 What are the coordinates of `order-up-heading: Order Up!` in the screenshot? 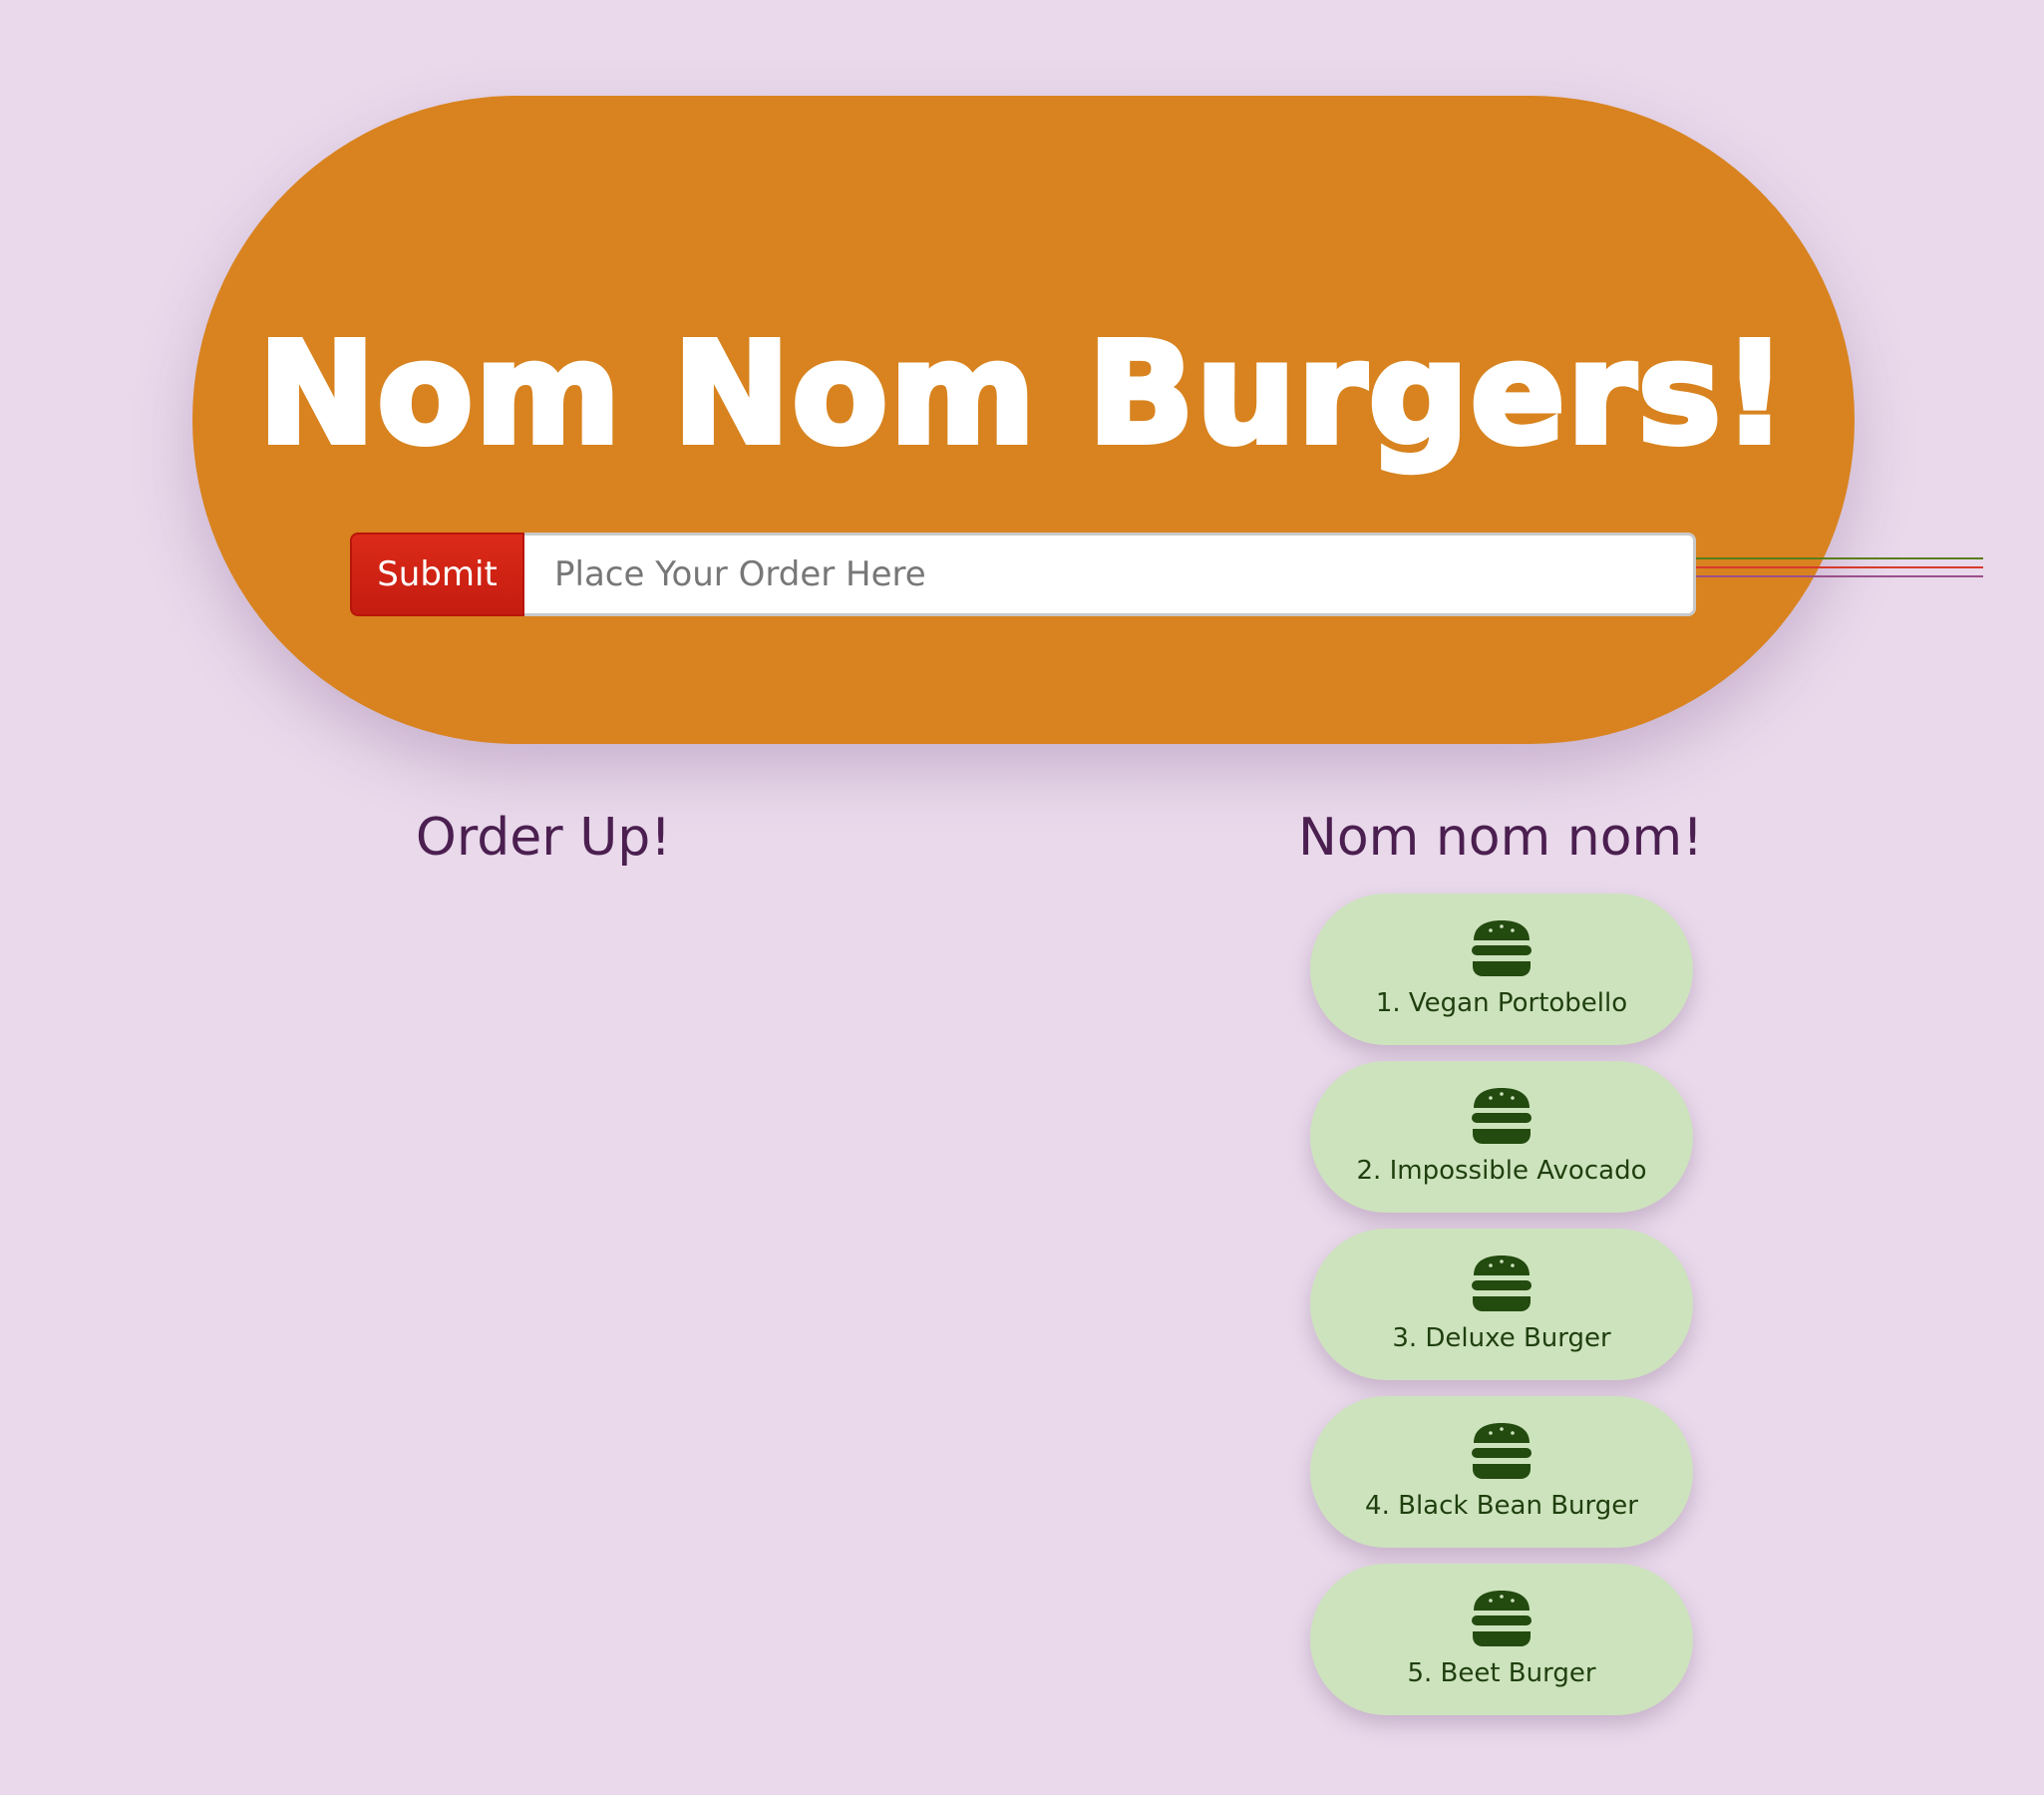 It's located at (543, 838).